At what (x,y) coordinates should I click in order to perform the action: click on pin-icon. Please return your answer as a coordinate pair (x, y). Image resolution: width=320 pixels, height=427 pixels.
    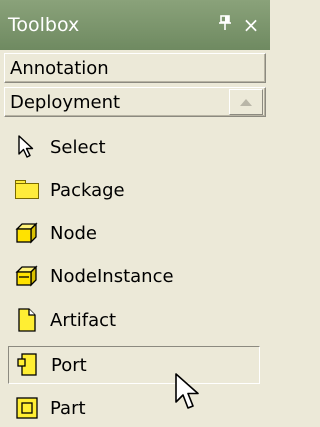
    Looking at the image, I should click on (225, 25).